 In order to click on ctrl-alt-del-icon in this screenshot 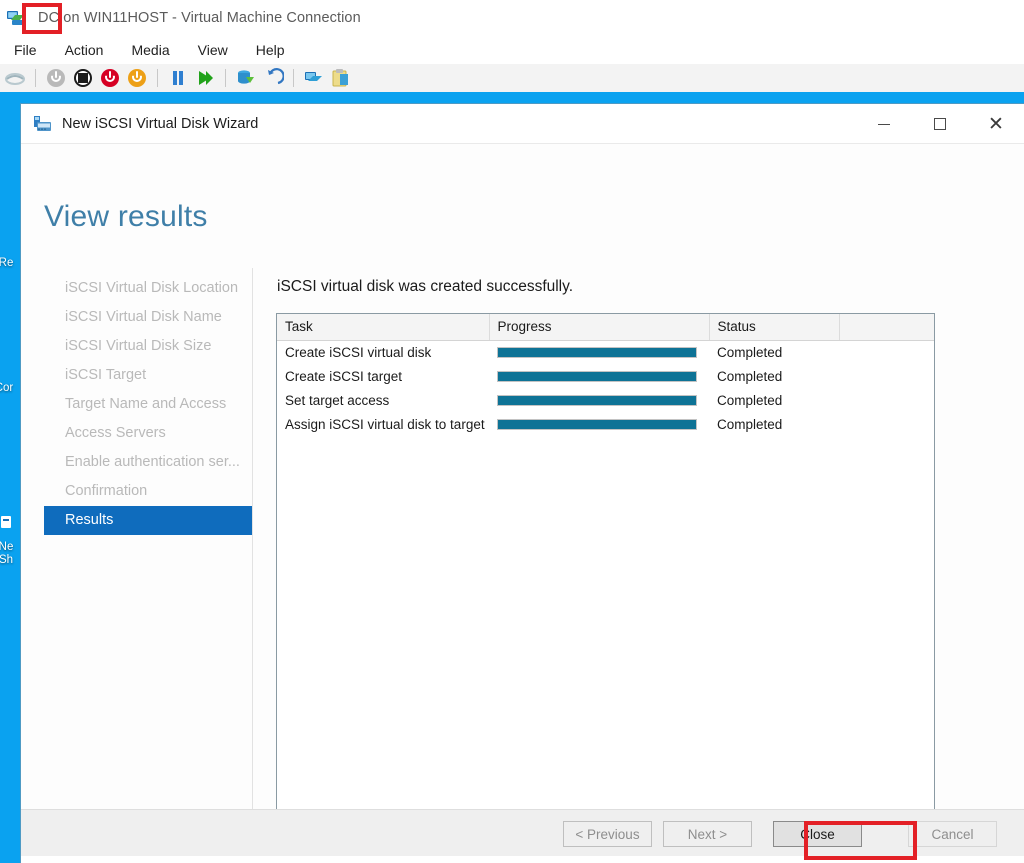, I will do `click(15, 78)`.